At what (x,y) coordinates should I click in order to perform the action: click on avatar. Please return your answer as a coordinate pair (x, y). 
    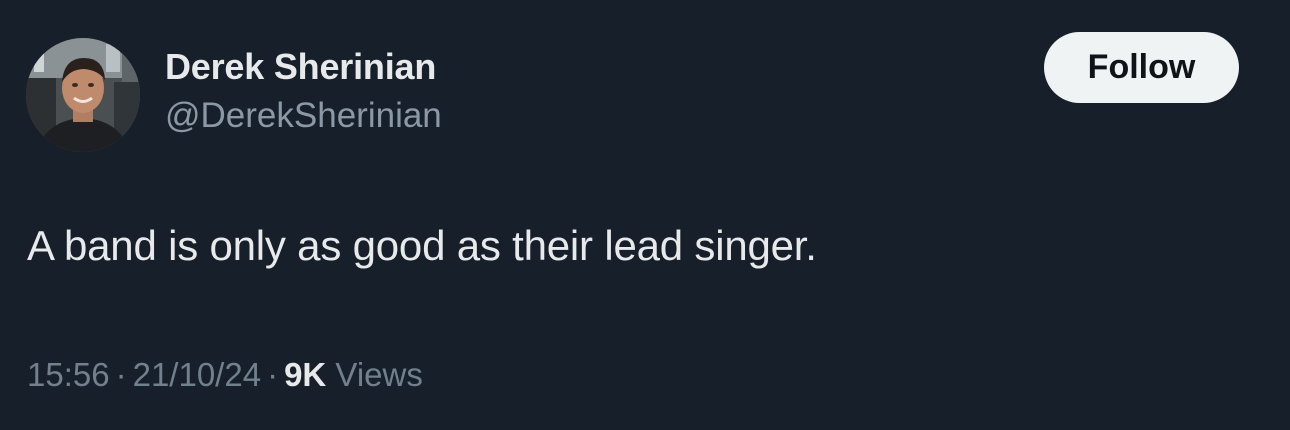
    Looking at the image, I should click on (83, 95).